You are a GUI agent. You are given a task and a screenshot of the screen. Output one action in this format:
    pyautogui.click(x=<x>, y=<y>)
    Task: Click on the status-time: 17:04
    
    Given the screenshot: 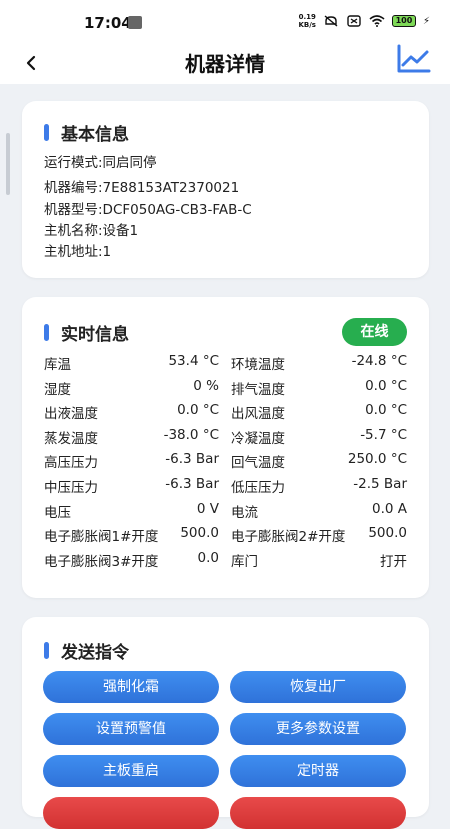 What is the action you would take?
    pyautogui.click(x=108, y=23)
    